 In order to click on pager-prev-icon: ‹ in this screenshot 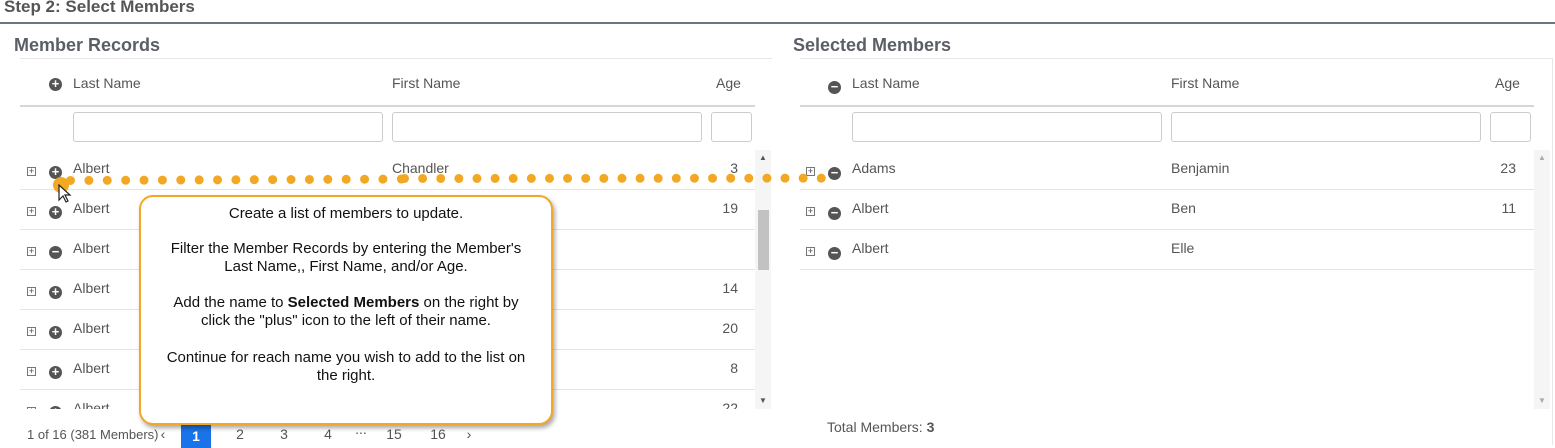, I will do `click(163, 434)`.